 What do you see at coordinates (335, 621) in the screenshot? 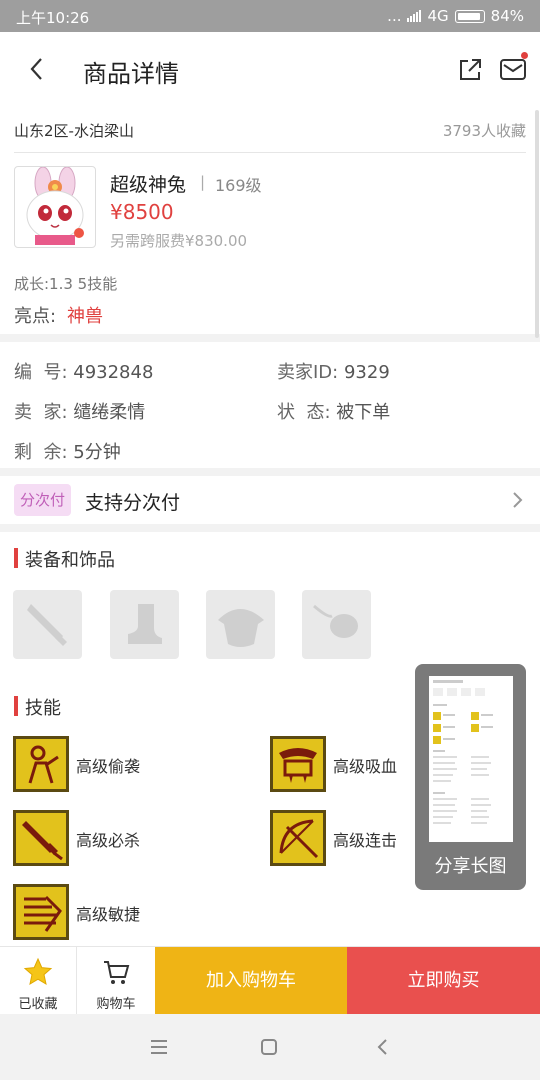
I see `accessory-icon` at bounding box center [335, 621].